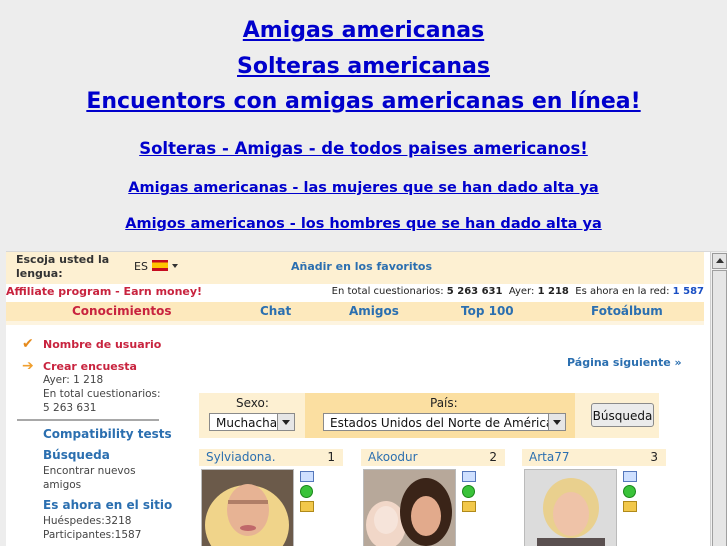 This screenshot has width=727, height=546. Describe the element at coordinates (174, 266) in the screenshot. I see `caret-down-icon` at that location.